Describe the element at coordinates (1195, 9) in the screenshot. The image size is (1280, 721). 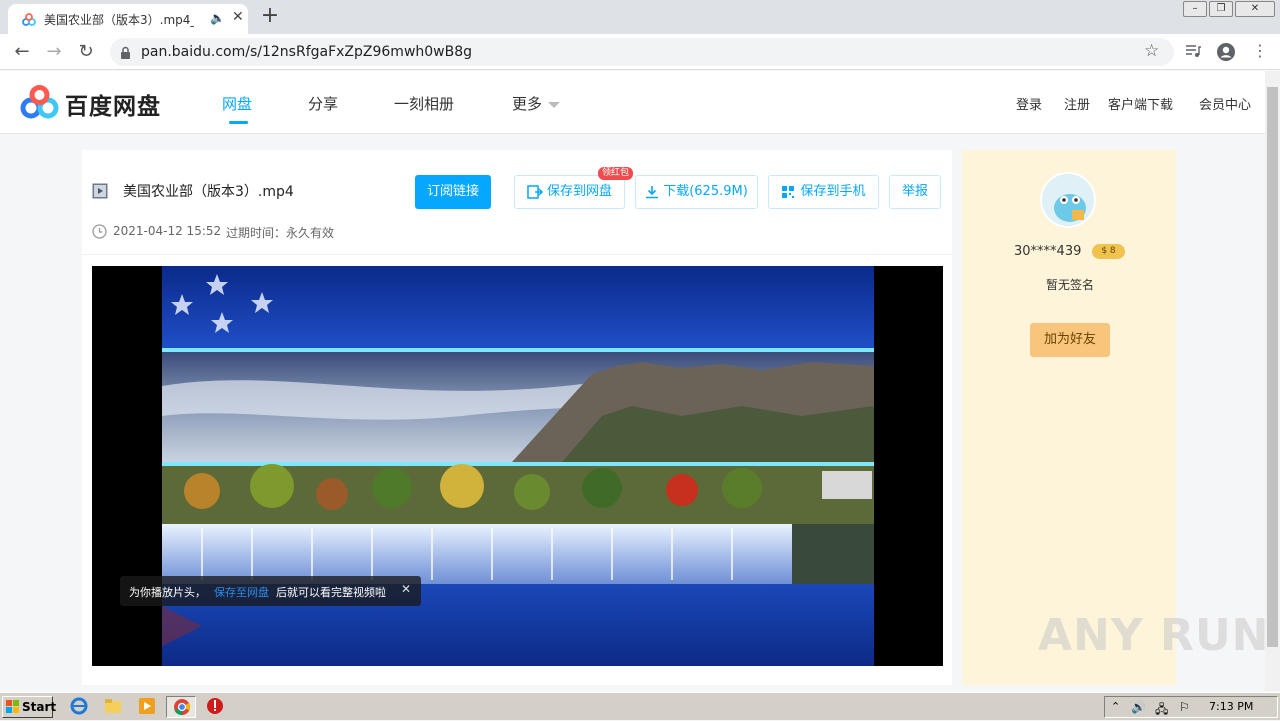
I see `minimize-button: –` at that location.